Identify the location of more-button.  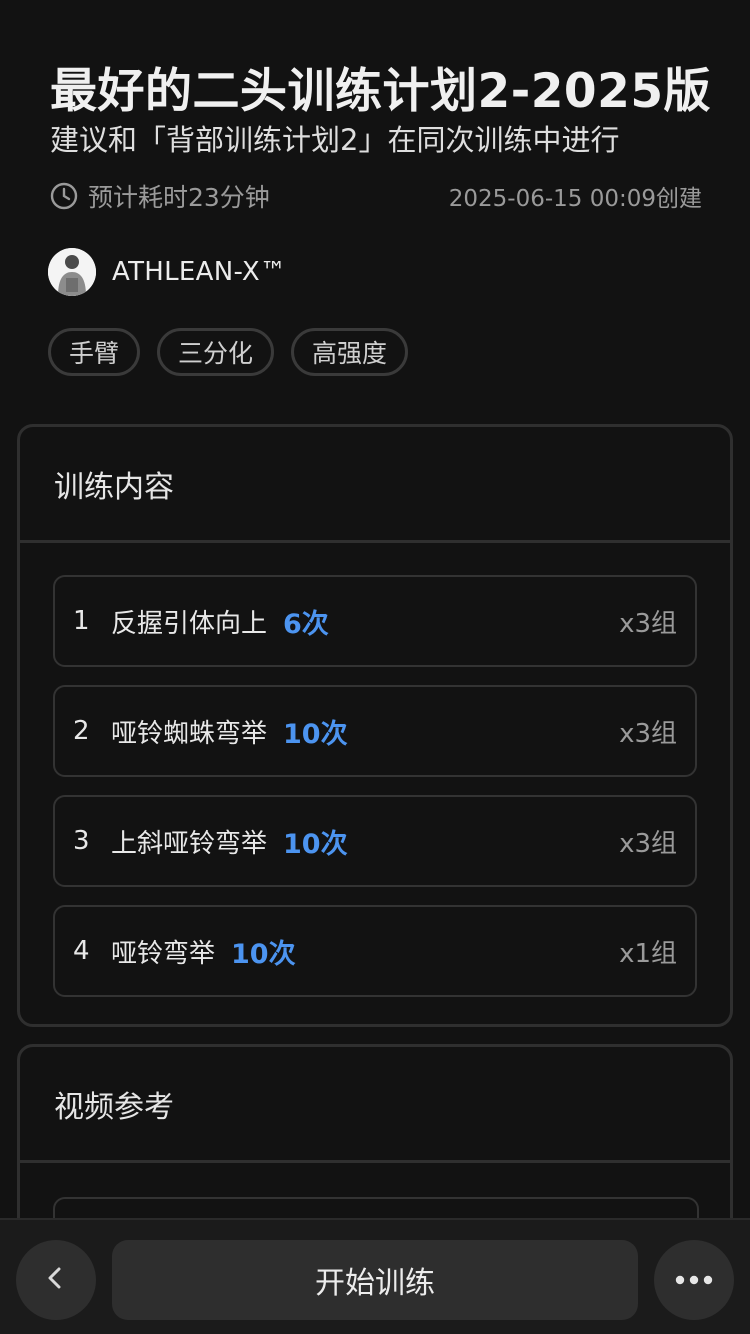
(694, 1280).